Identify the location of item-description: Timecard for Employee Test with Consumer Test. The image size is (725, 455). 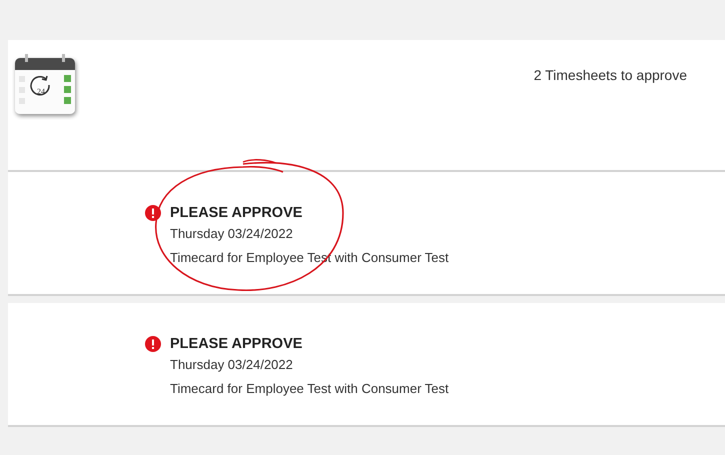
(309, 389).